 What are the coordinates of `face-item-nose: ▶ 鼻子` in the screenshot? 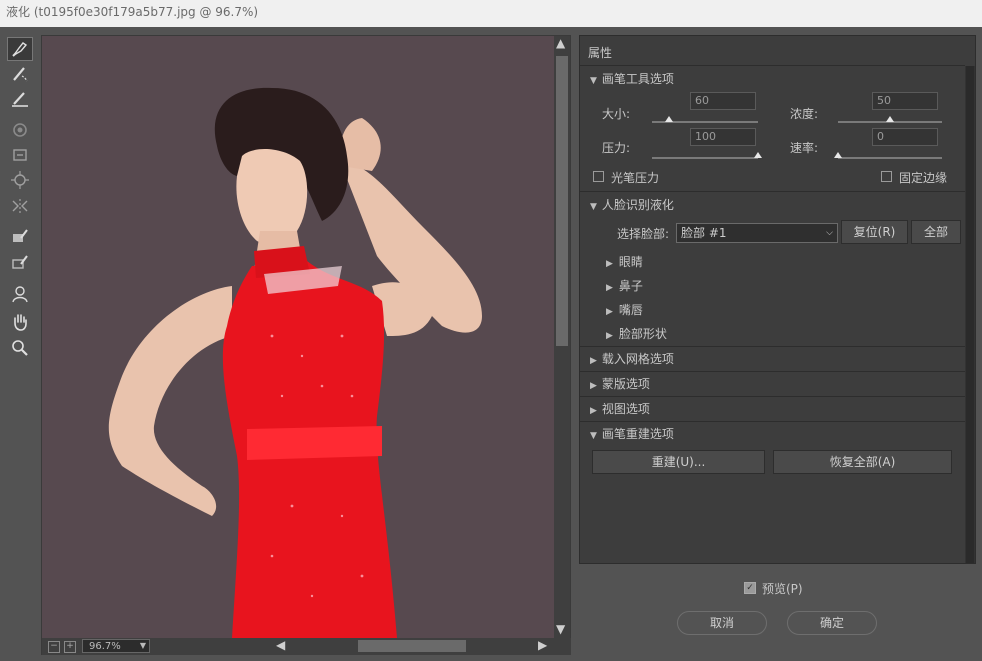 It's located at (624, 285).